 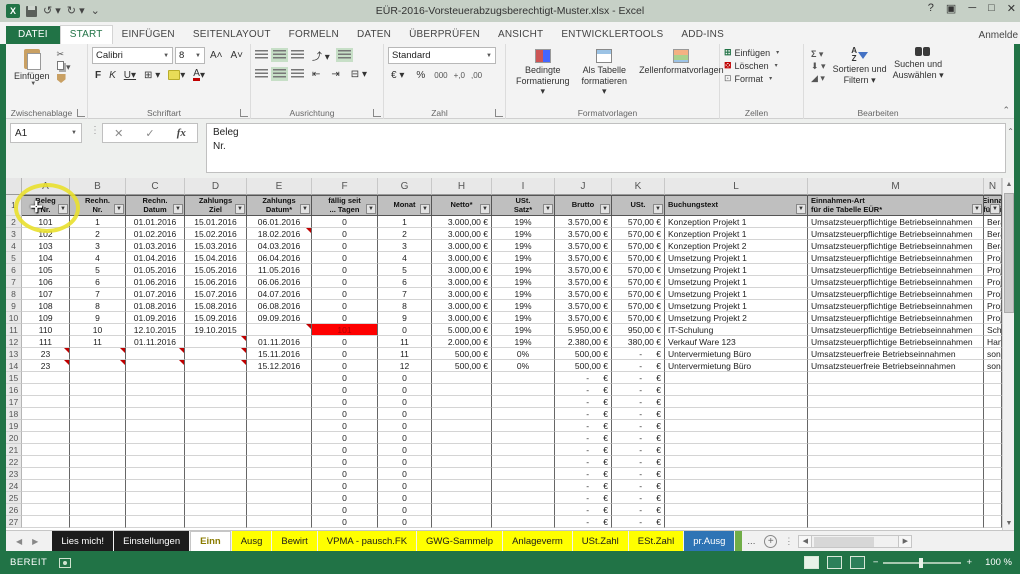 What do you see at coordinates (279, 246) in the screenshot?
I see `cell-E4: 04.03.2016` at bounding box center [279, 246].